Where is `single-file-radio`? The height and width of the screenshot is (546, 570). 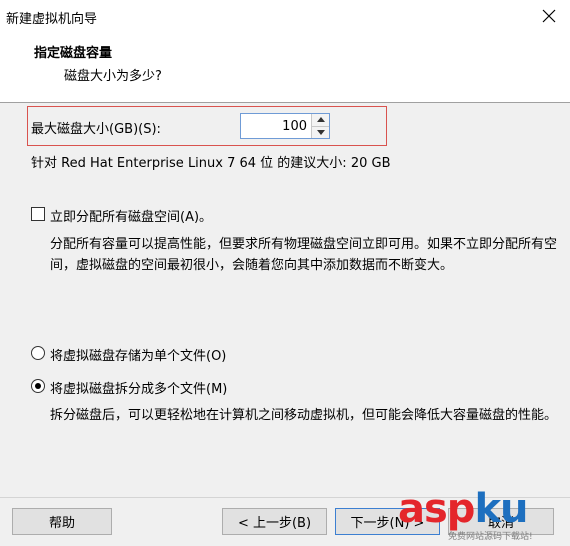 single-file-radio is located at coordinates (38, 353).